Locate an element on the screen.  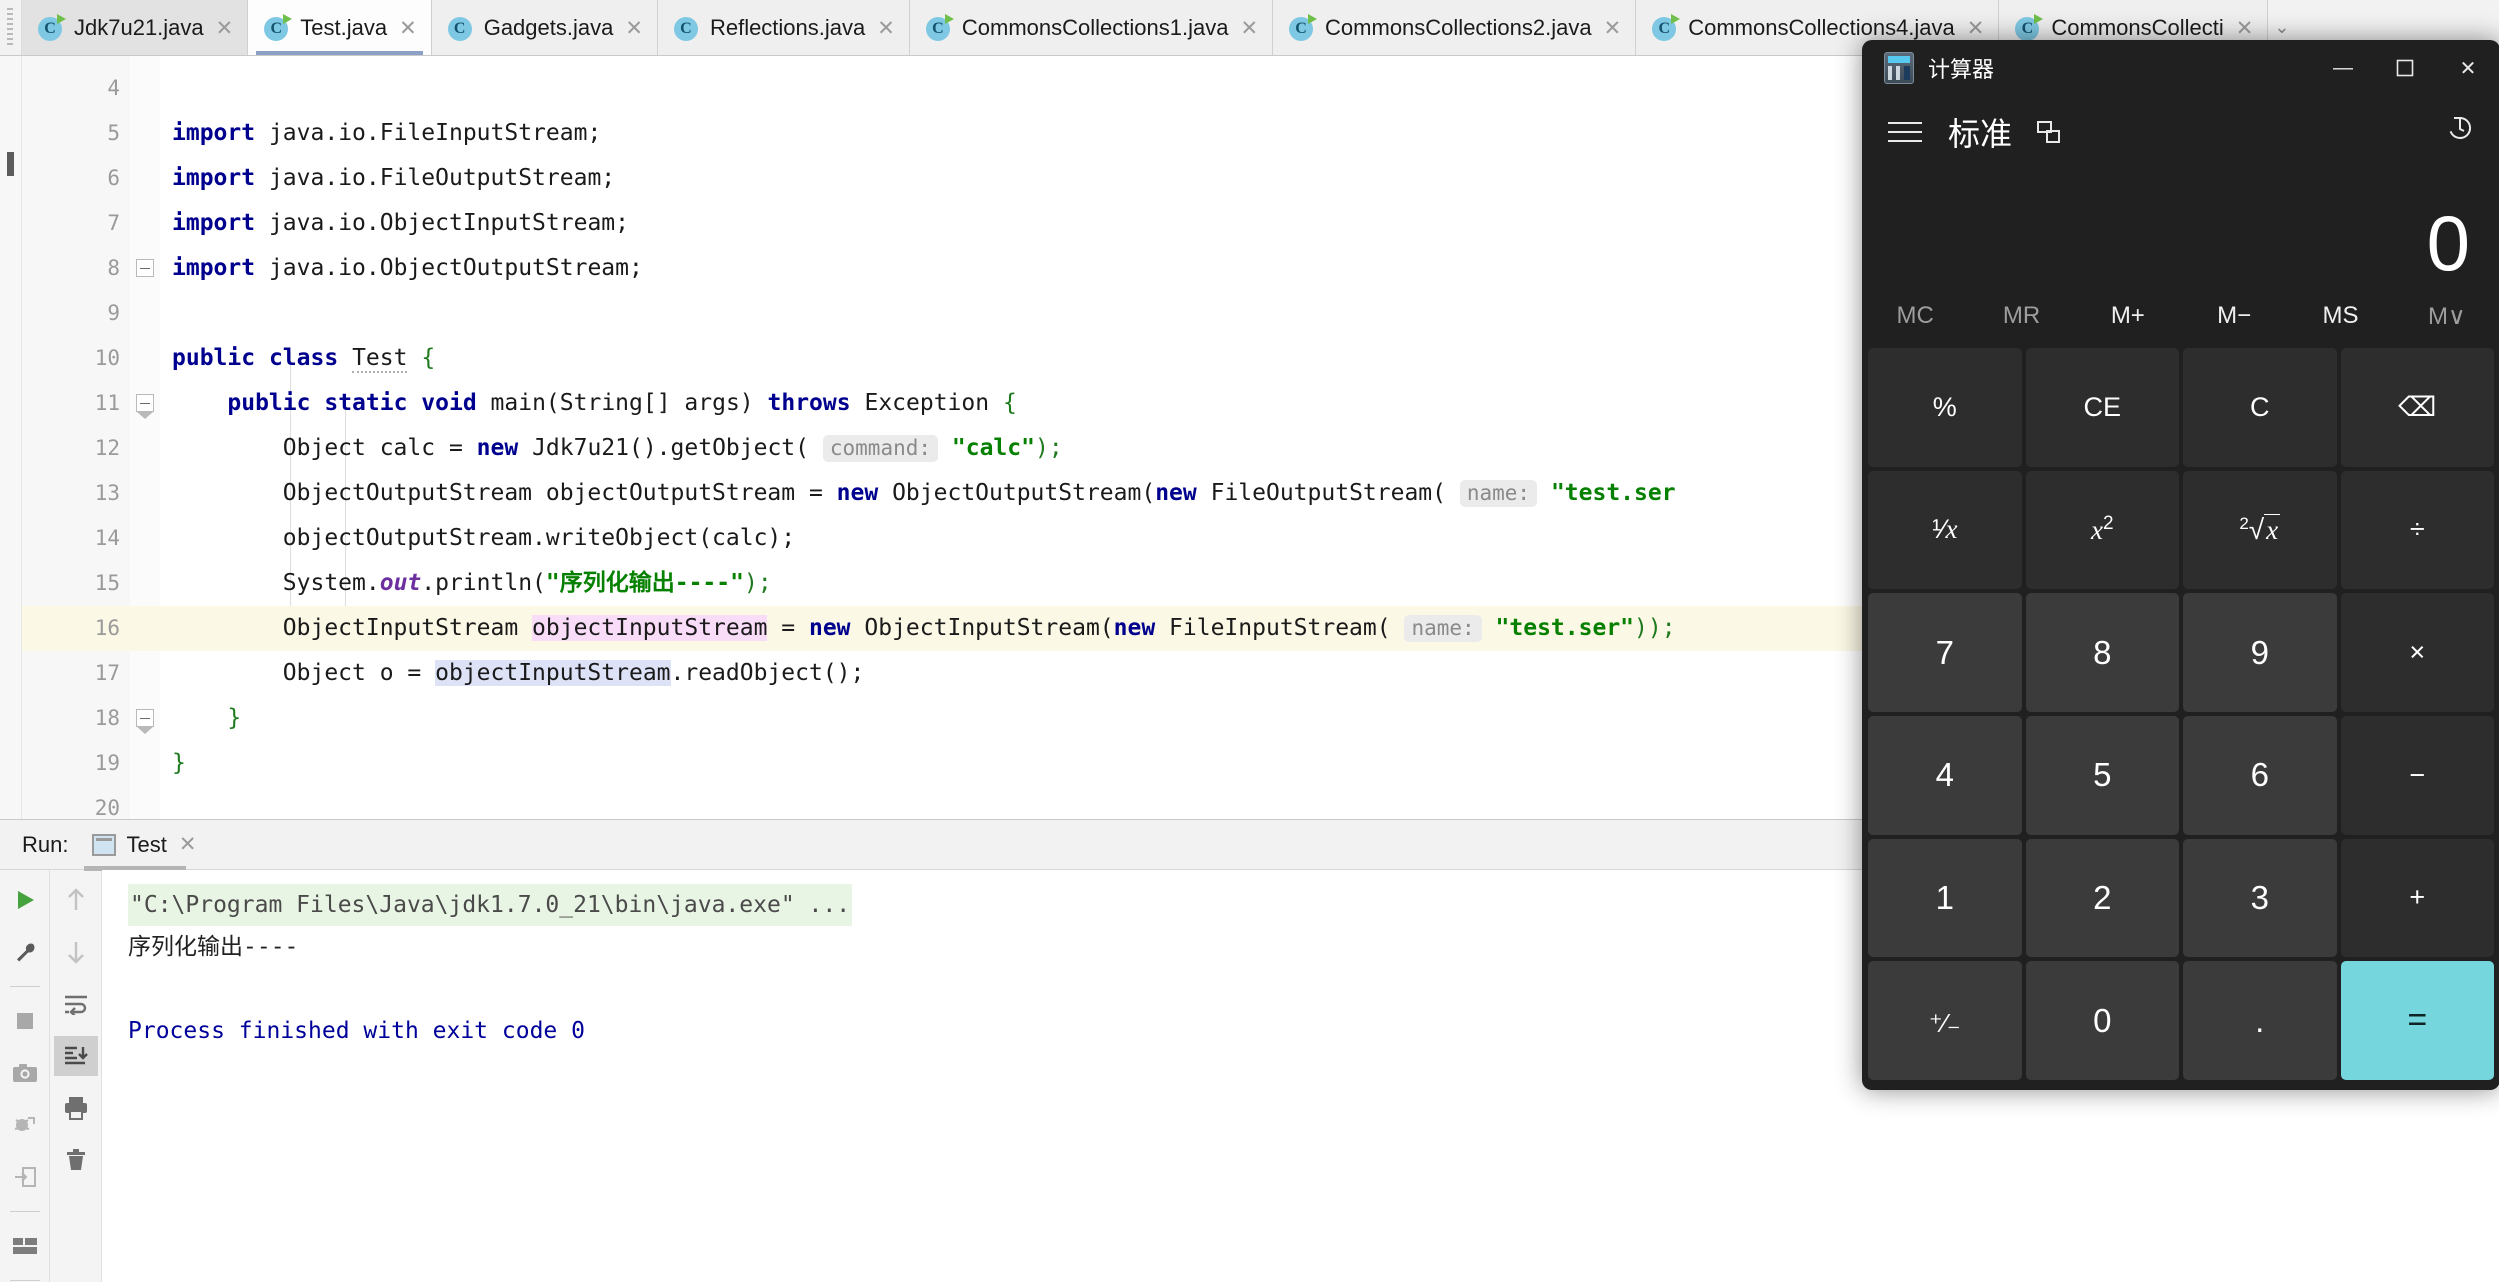
history-icon is located at coordinates (2460, 132).